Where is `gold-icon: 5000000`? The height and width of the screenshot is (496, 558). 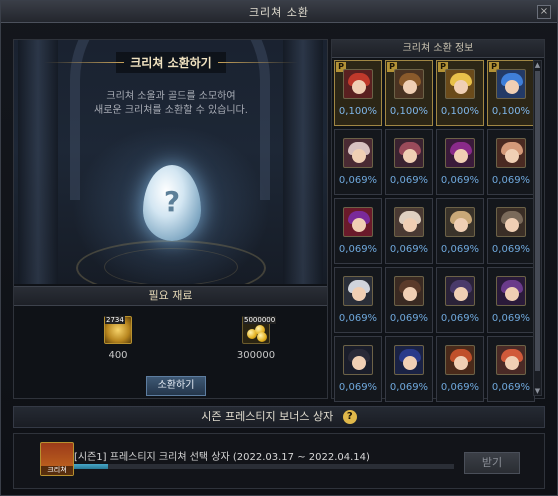 gold-icon: 5000000 is located at coordinates (259, 330).